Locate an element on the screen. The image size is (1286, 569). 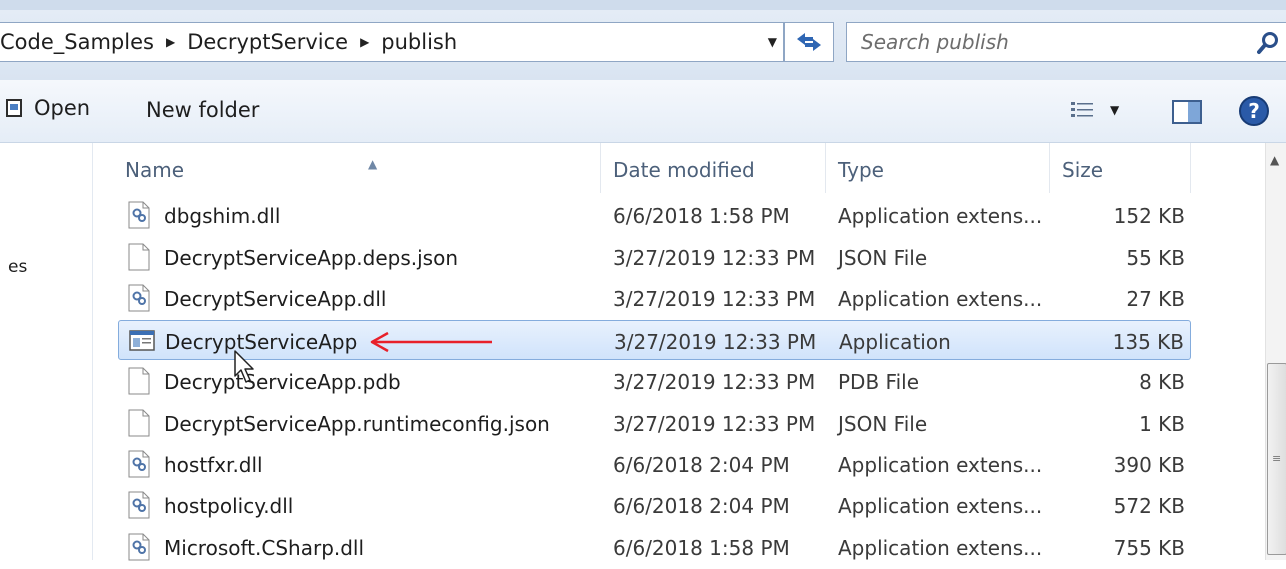
file-size: 152 KB is located at coordinates (1149, 216).